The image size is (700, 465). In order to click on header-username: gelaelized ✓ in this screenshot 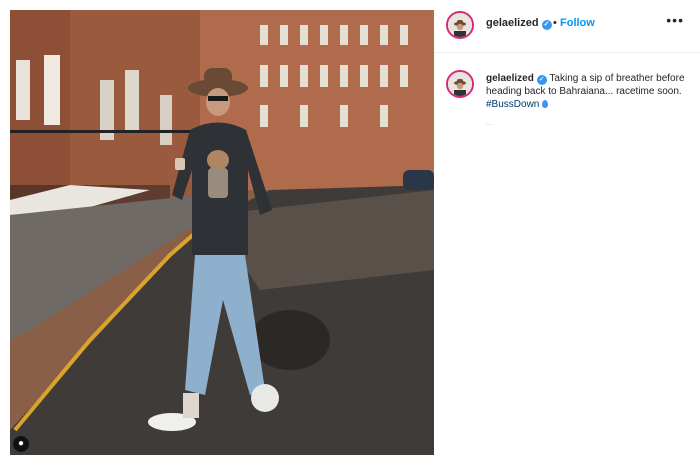, I will do `click(519, 23)`.